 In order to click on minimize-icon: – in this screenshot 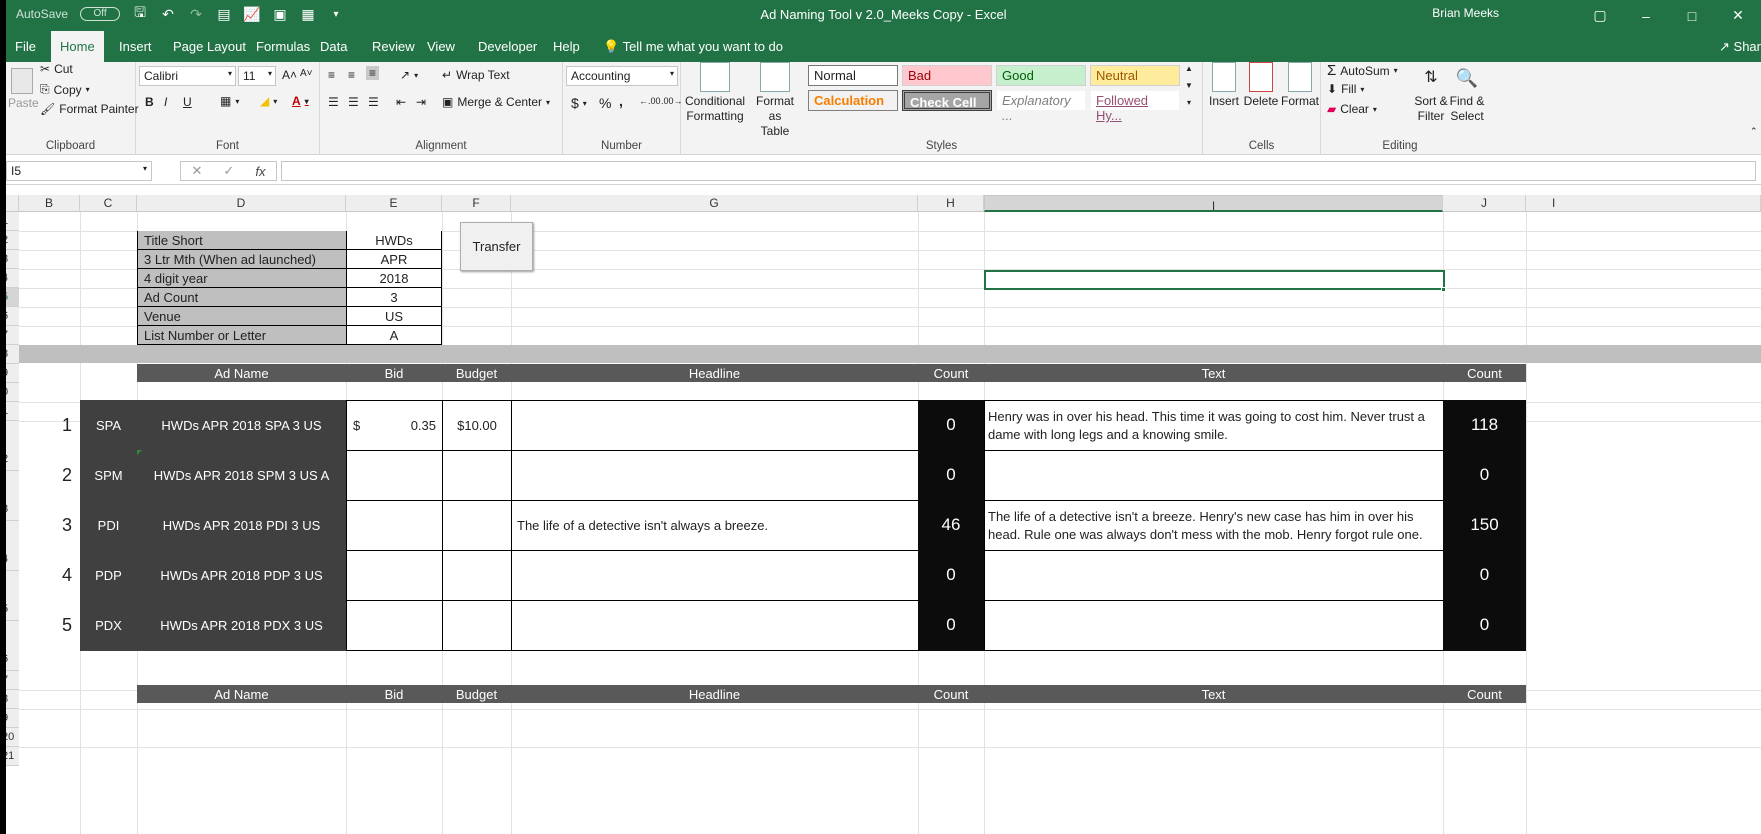, I will do `click(1646, 15)`.